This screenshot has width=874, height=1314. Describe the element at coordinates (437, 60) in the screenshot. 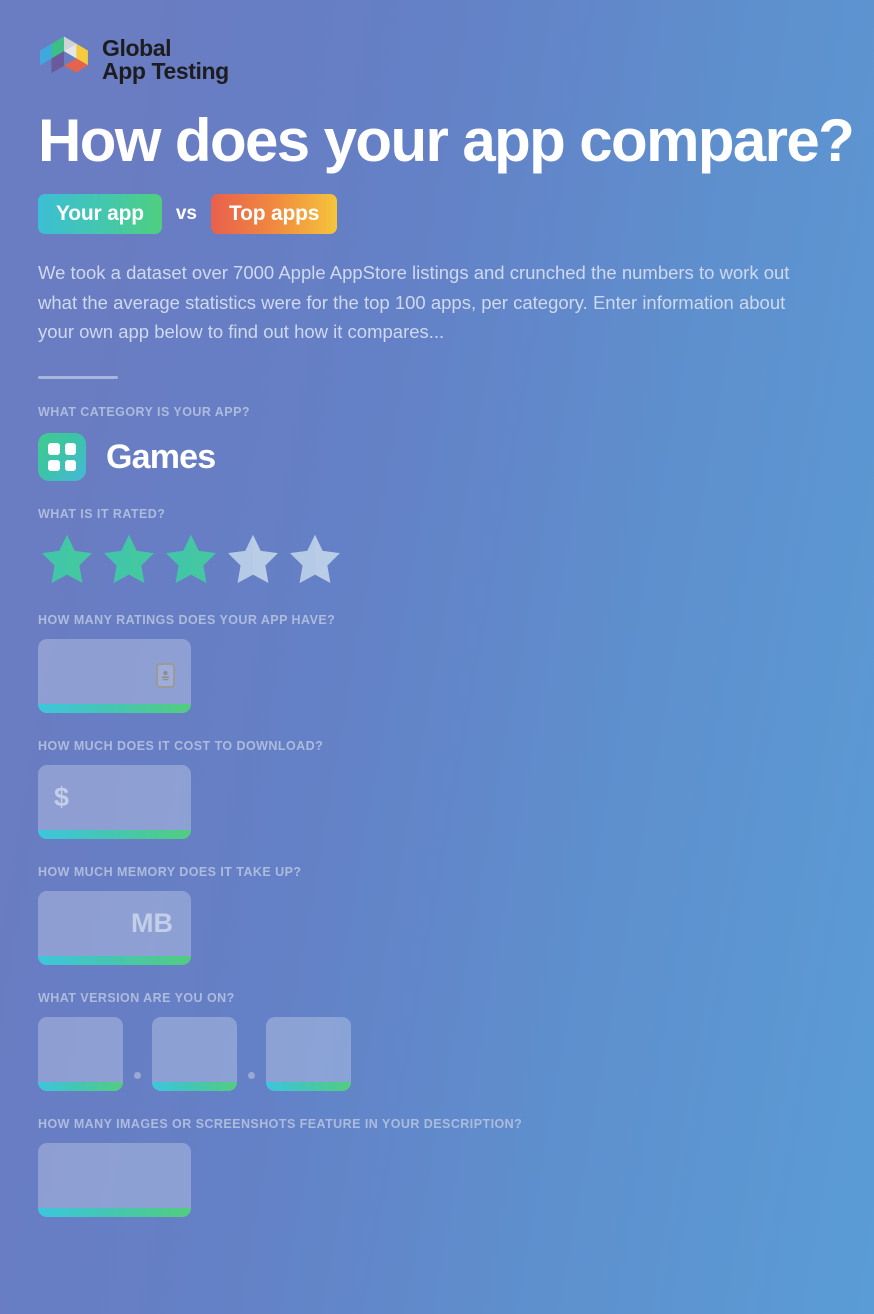

I see `brand-logo: Global App Testing` at that location.